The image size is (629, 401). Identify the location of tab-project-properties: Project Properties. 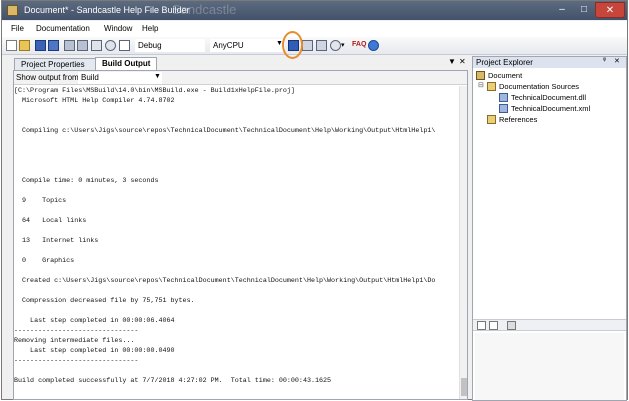
(55, 64).